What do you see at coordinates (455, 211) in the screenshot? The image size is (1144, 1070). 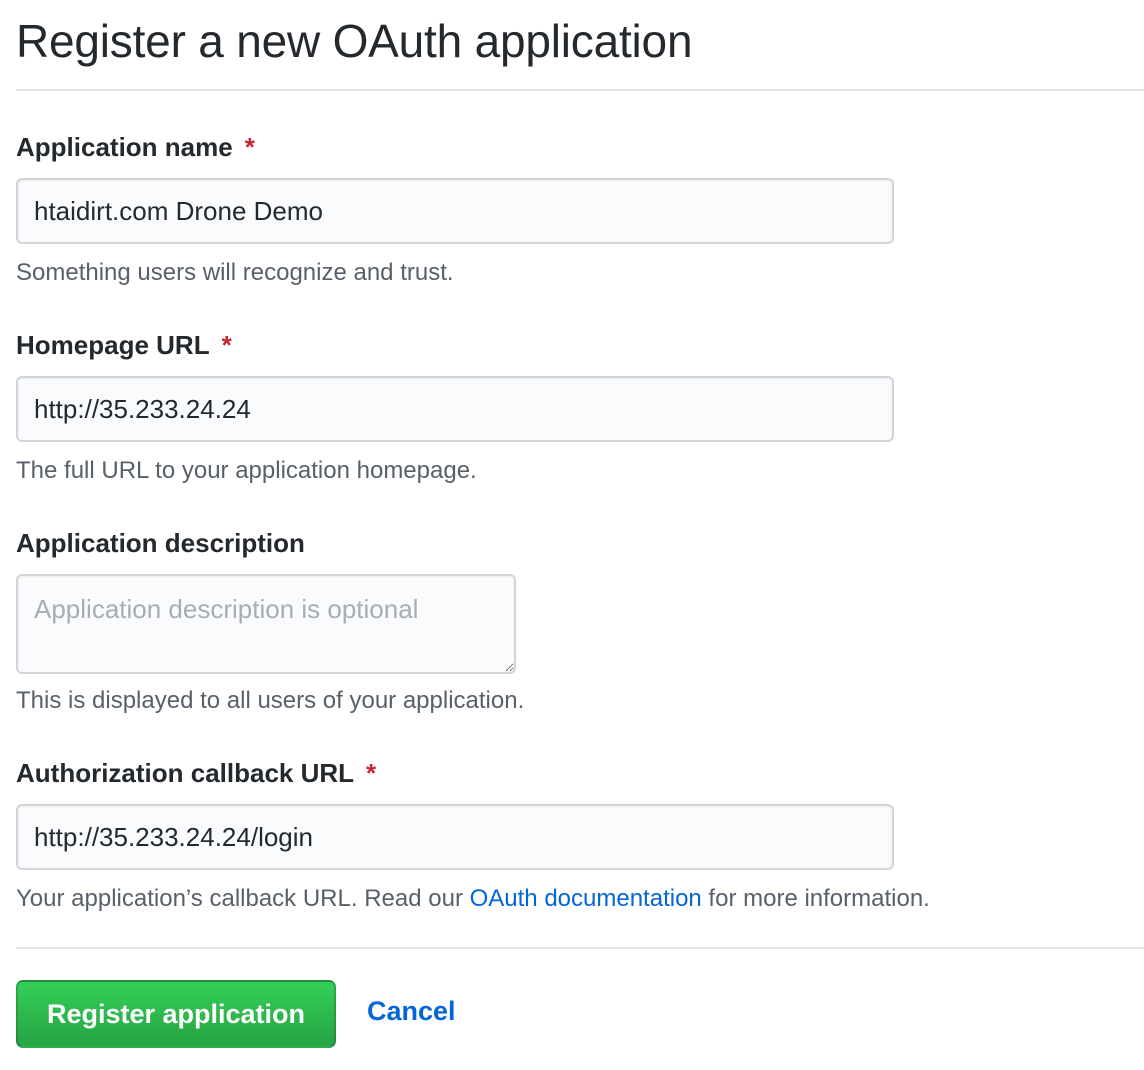 I see `app-name-input` at bounding box center [455, 211].